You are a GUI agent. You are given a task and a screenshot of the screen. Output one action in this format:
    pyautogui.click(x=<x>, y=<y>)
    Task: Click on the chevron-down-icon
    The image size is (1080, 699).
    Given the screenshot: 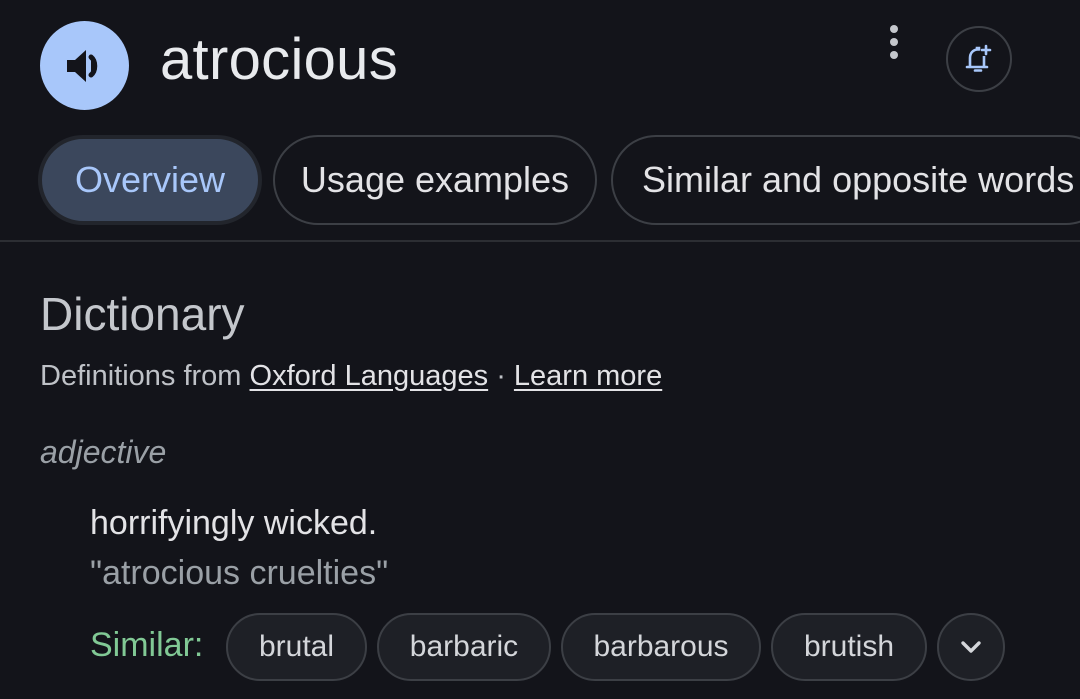 What is the action you would take?
    pyautogui.click(x=971, y=647)
    